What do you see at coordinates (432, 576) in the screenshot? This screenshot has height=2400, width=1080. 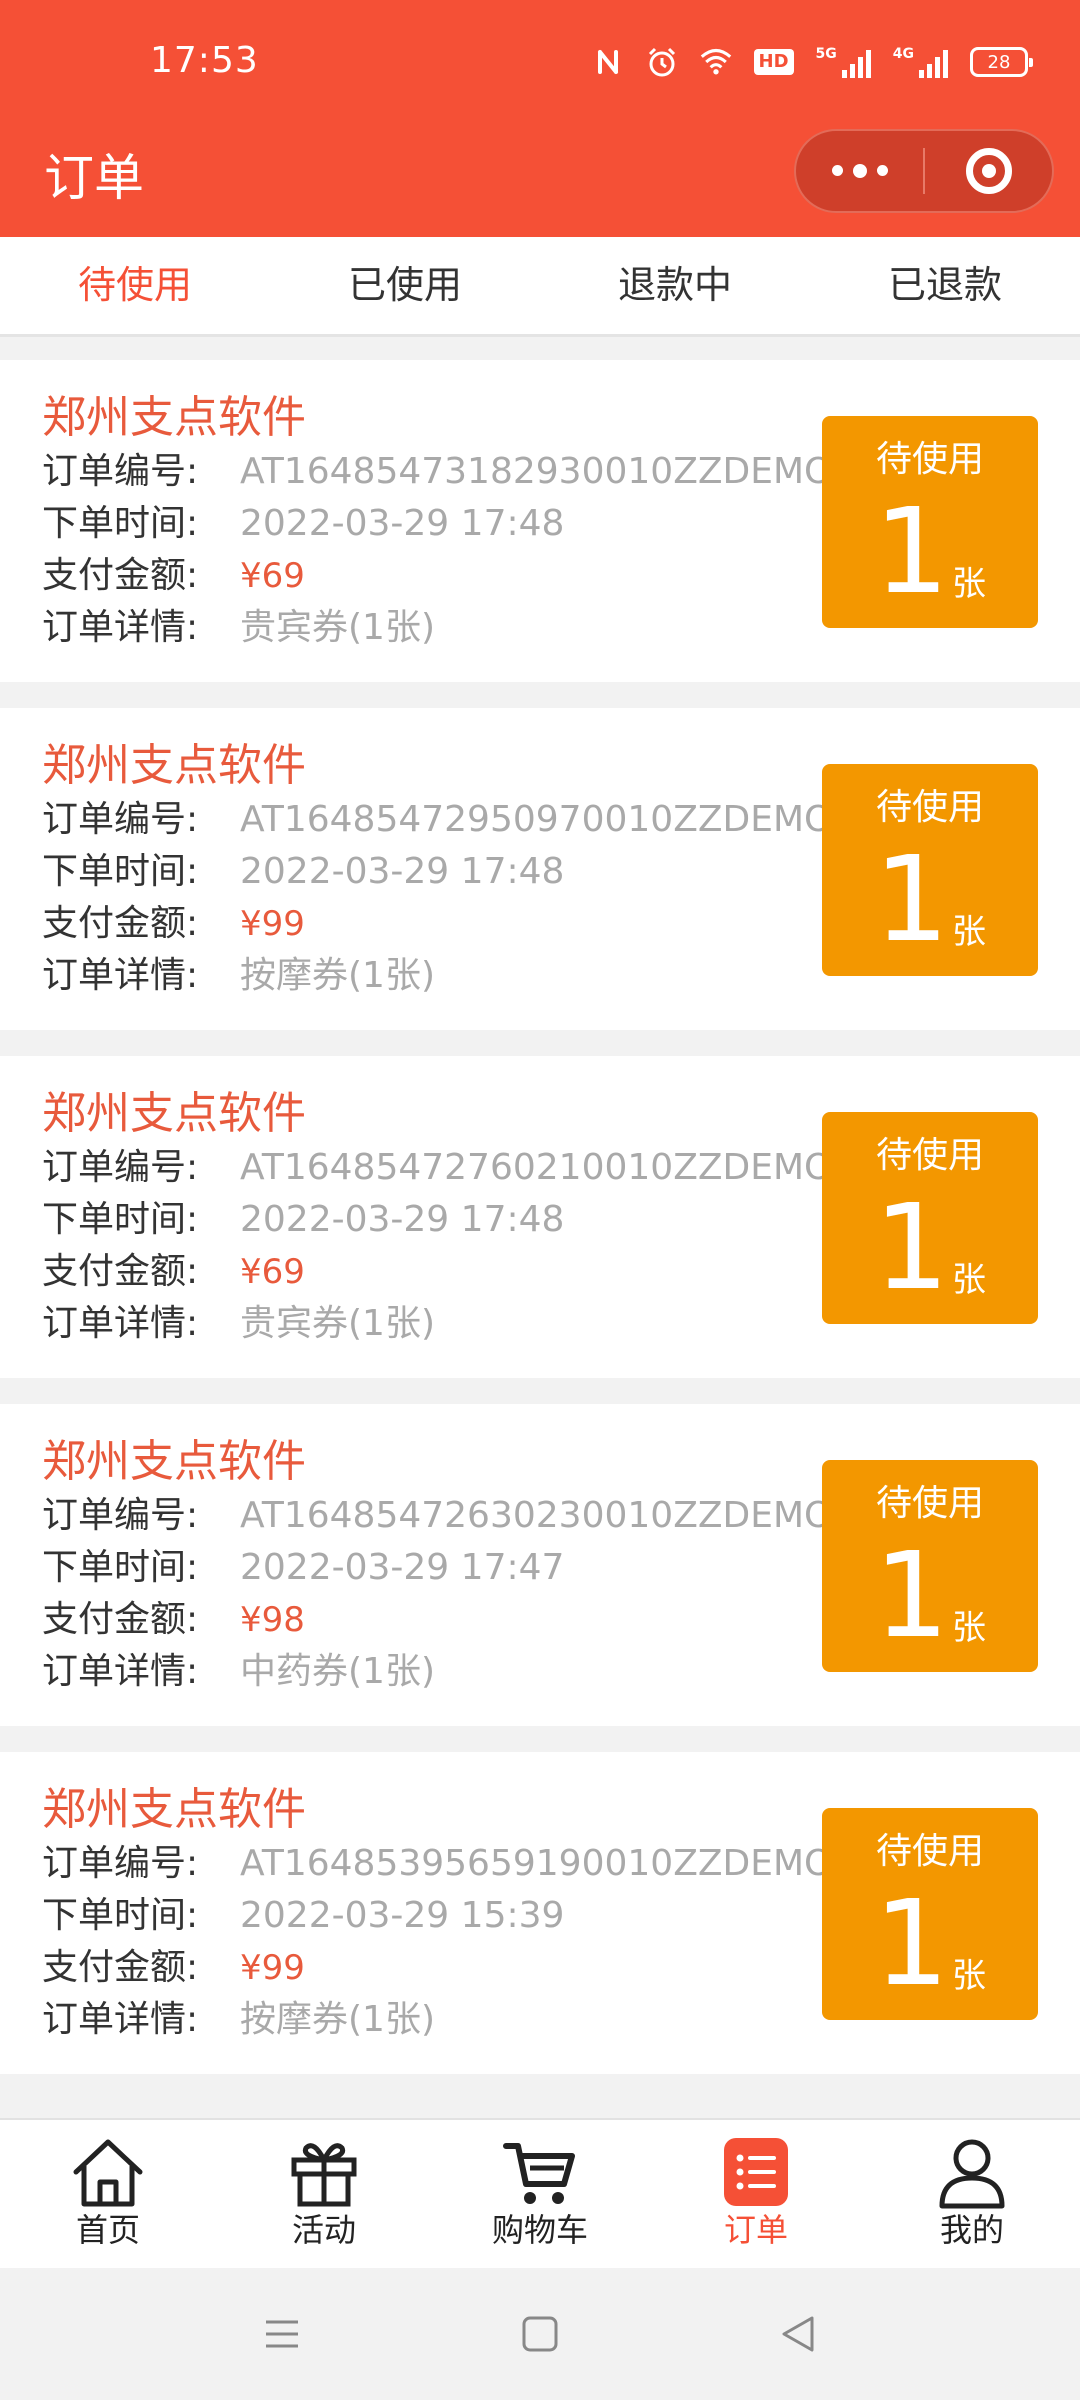 I see `order-amount-row: 支付金额: ¥69` at bounding box center [432, 576].